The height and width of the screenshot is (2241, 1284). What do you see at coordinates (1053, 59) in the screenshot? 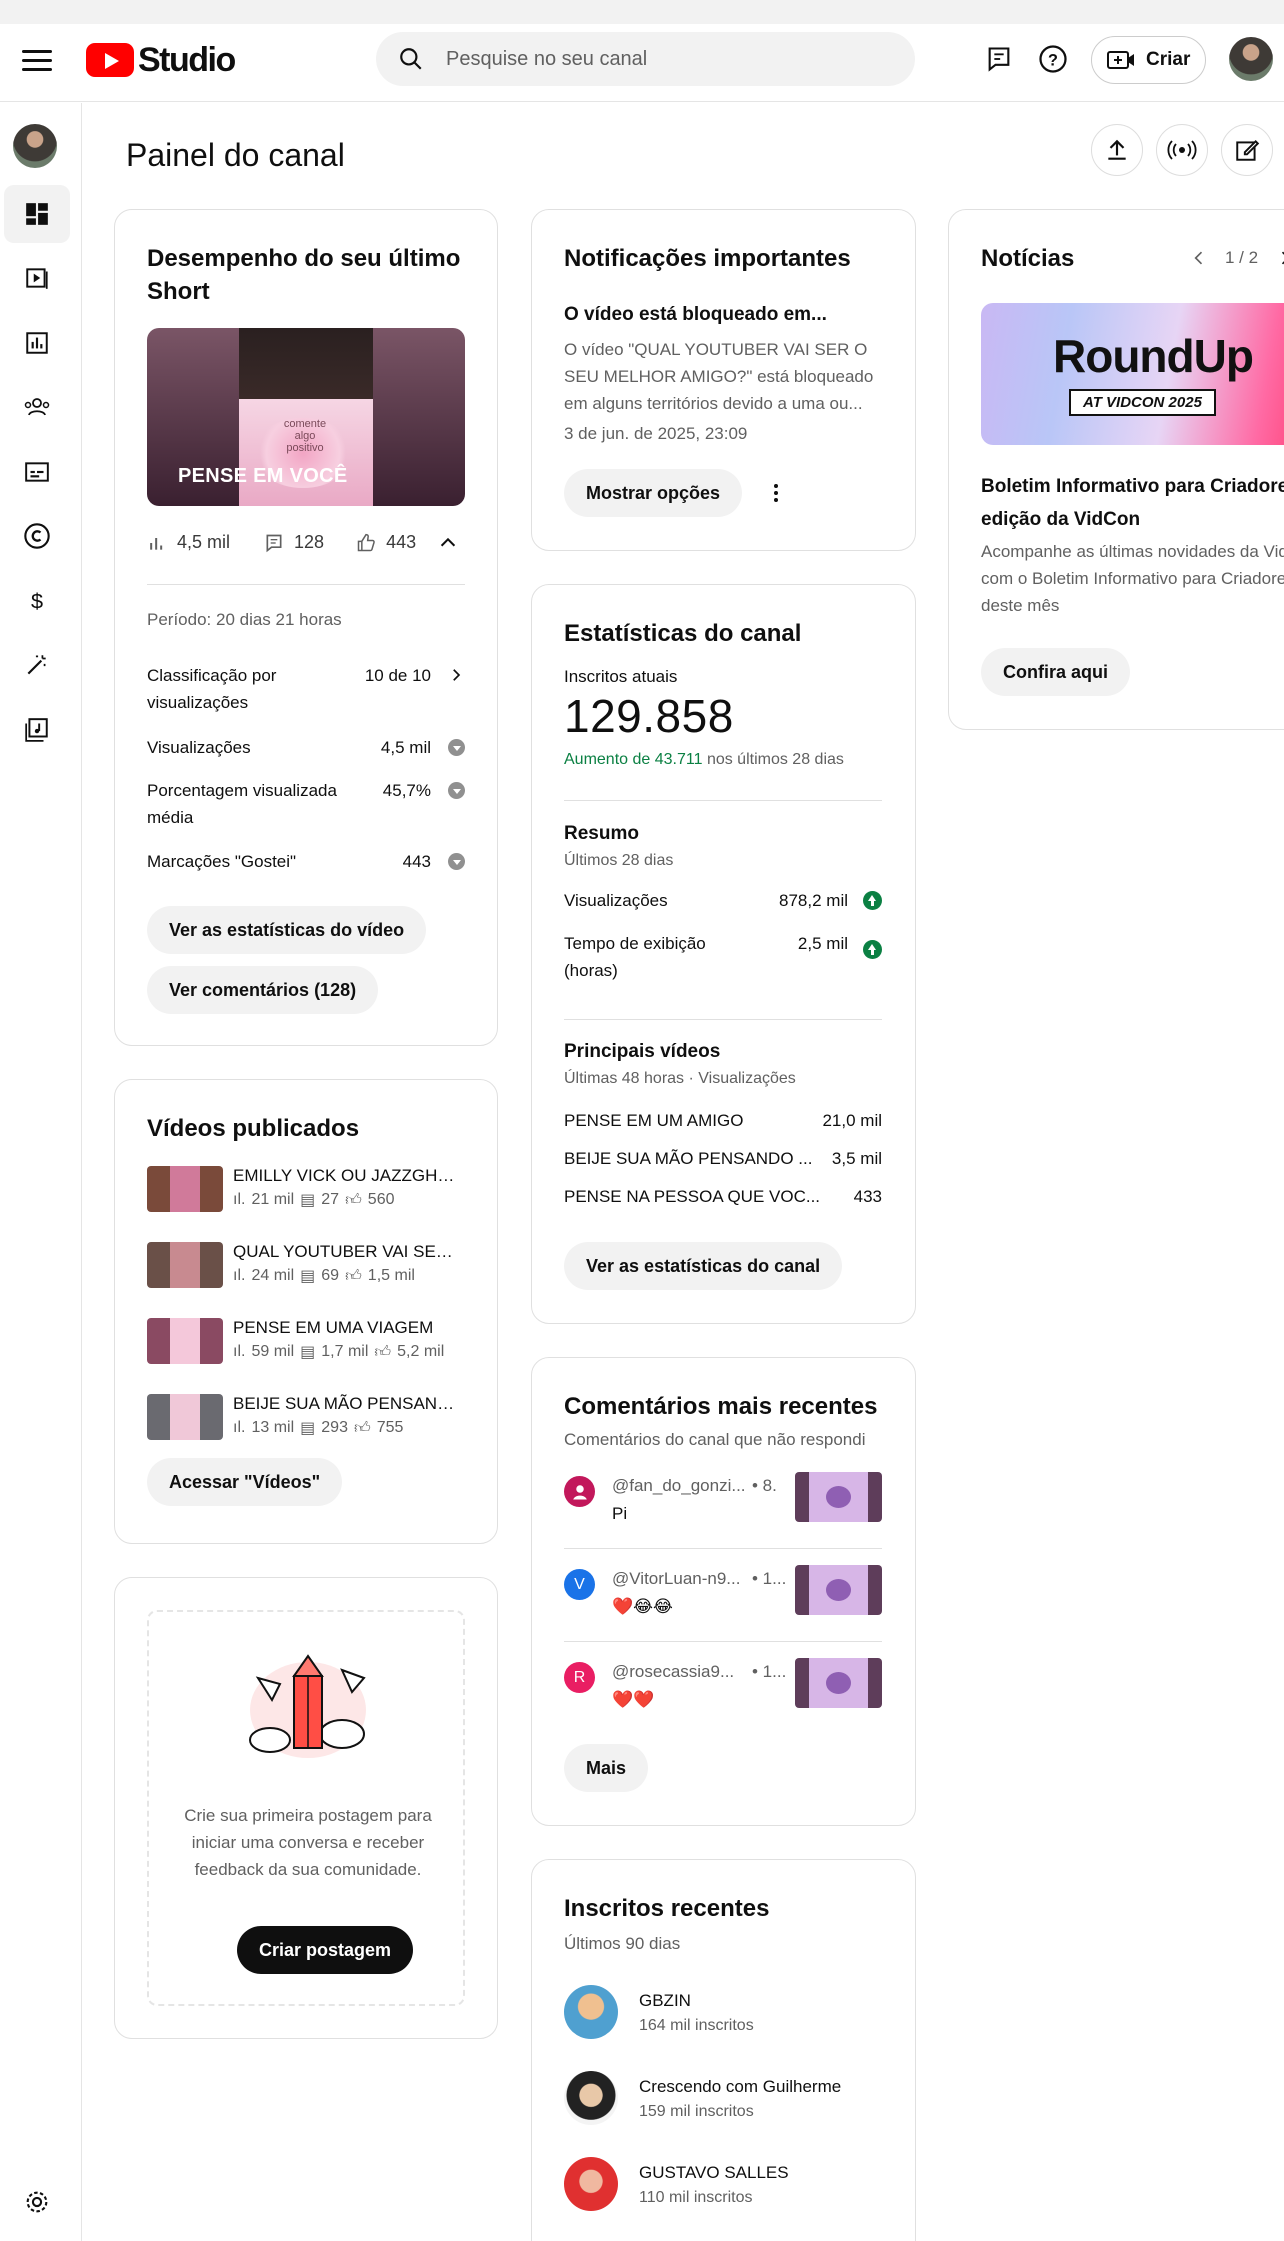
I see `help-icon: ?` at bounding box center [1053, 59].